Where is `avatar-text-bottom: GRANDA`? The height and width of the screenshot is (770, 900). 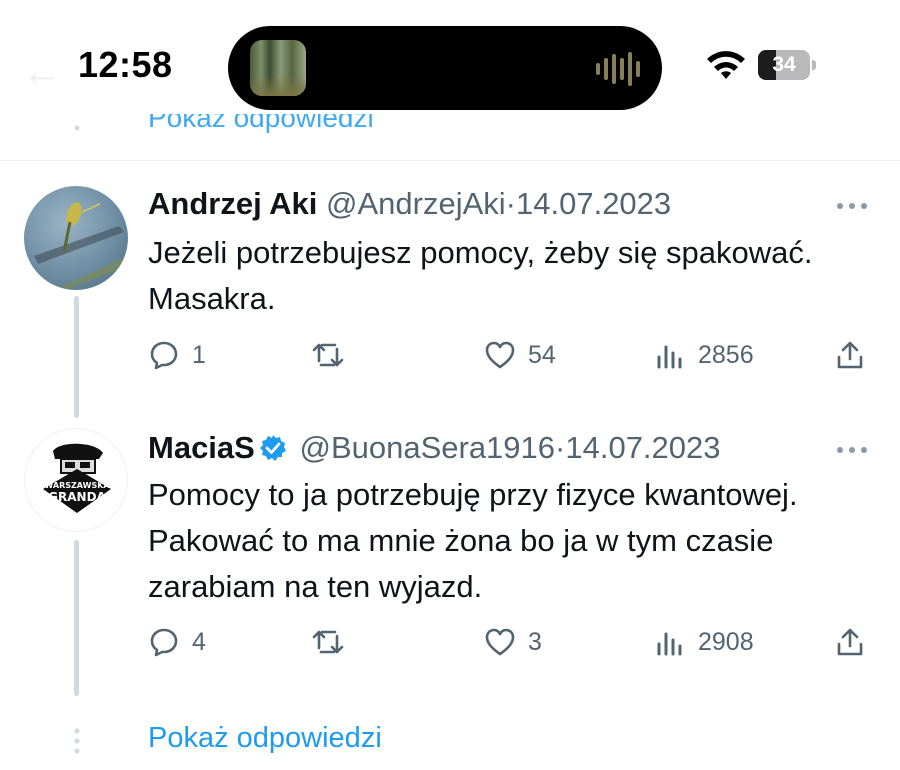
avatar-text-bottom: GRANDA is located at coordinates (77, 497).